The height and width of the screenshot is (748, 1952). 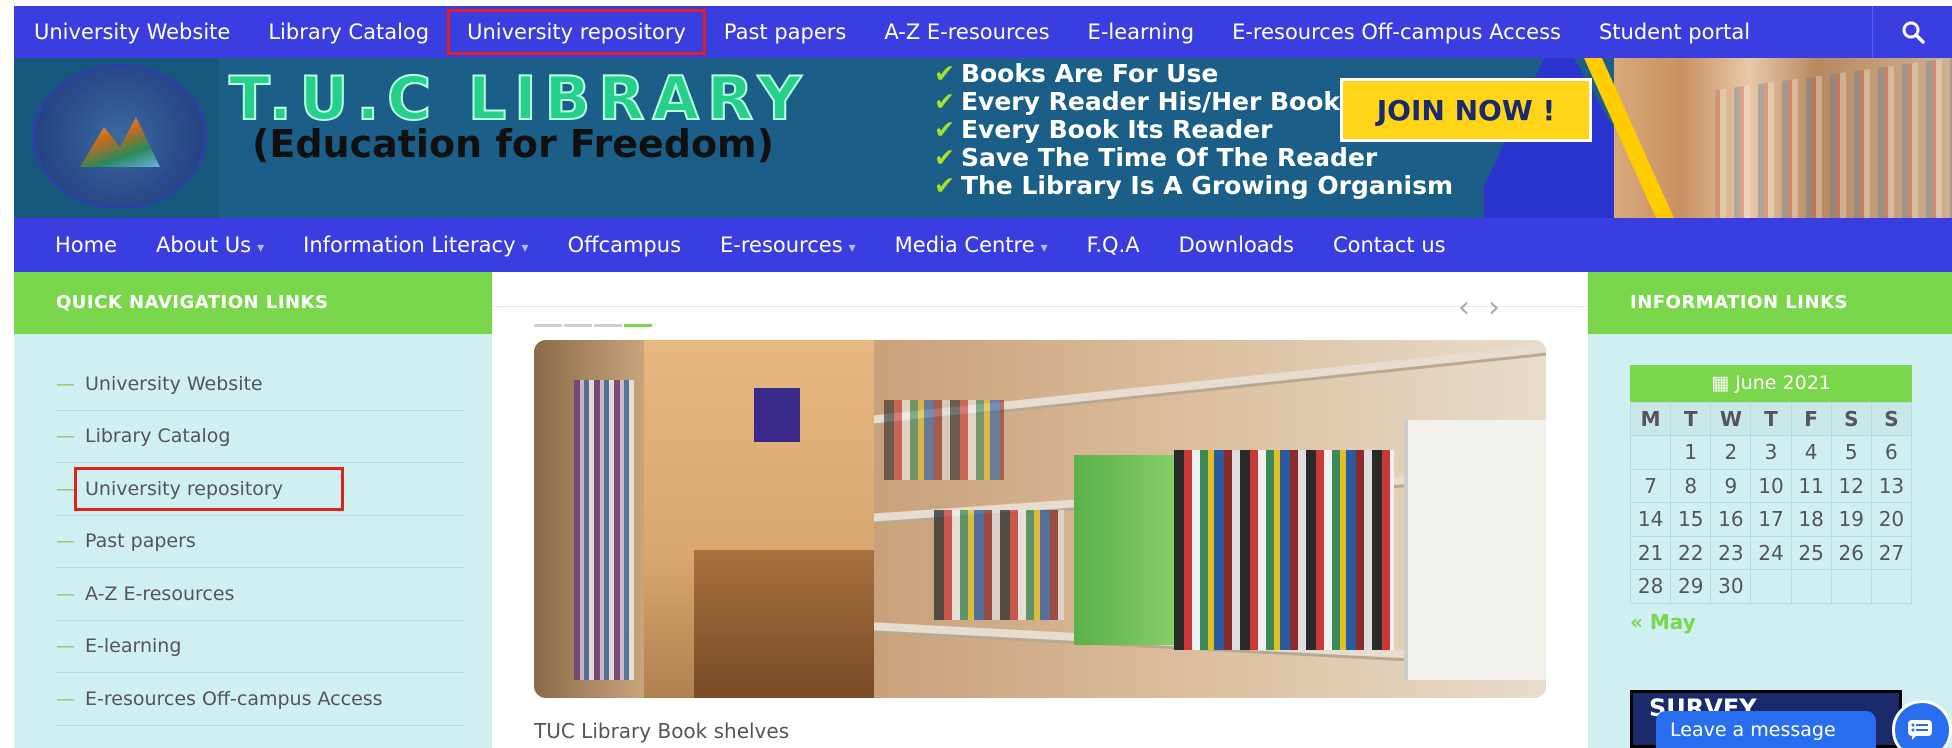 What do you see at coordinates (1771, 452) in the screenshot?
I see `calendar-day: 3` at bounding box center [1771, 452].